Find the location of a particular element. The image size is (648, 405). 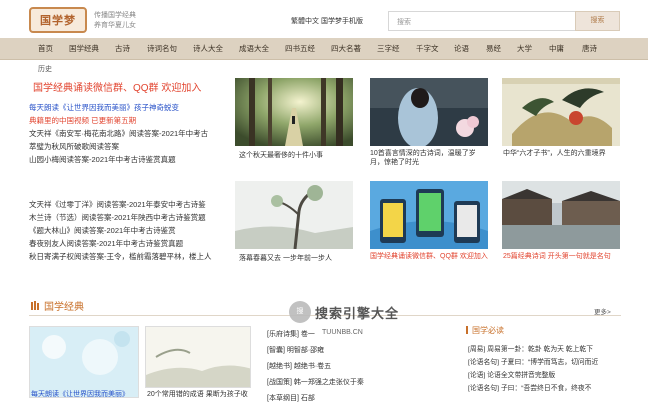

wechat-qq-thumbnail is located at coordinates (429, 215).